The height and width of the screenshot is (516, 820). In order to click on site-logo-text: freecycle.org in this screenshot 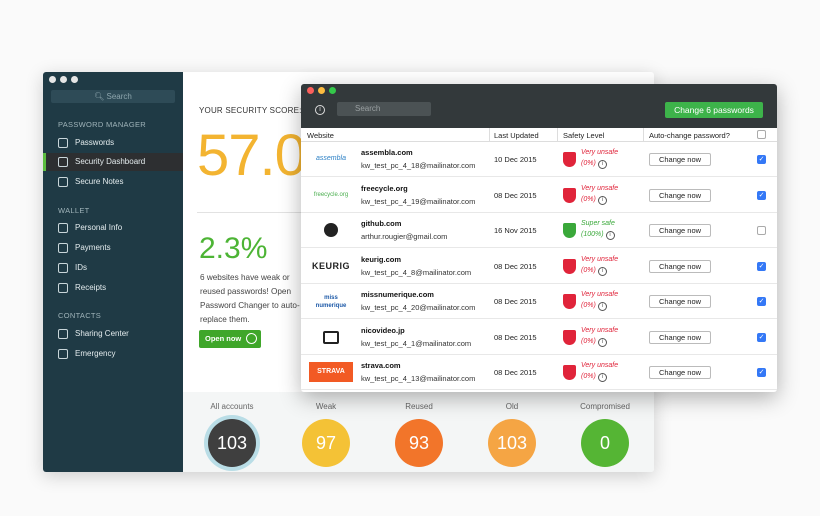, I will do `click(331, 194)`.